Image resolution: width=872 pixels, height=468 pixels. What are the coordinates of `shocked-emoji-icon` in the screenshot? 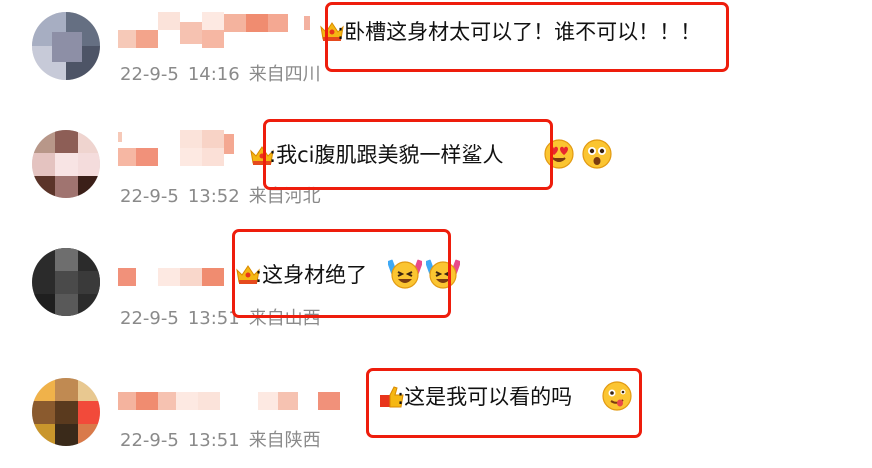 It's located at (597, 154).